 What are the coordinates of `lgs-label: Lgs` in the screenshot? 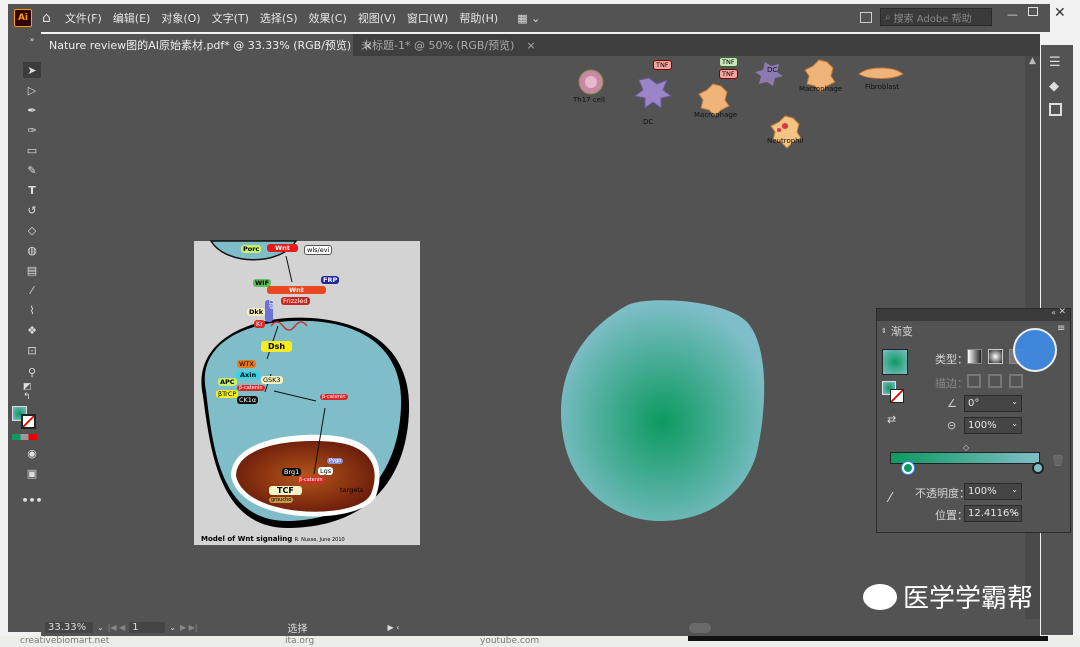 It's located at (326, 471).